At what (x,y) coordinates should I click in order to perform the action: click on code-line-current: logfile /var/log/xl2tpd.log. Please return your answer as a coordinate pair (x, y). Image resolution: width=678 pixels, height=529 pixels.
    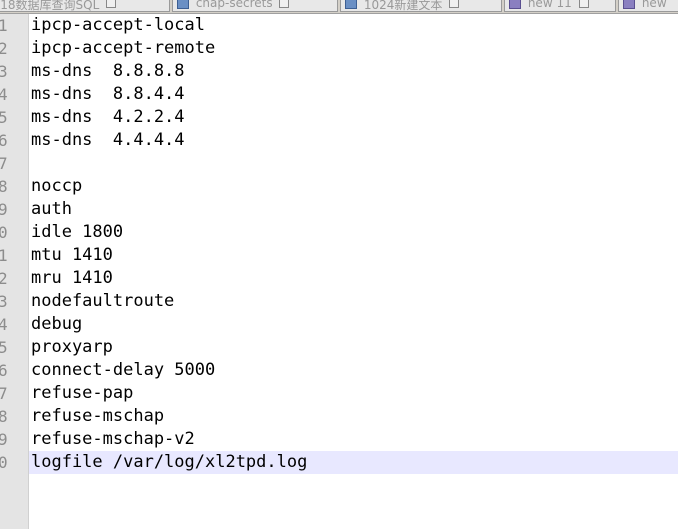
    Looking at the image, I should click on (353, 462).